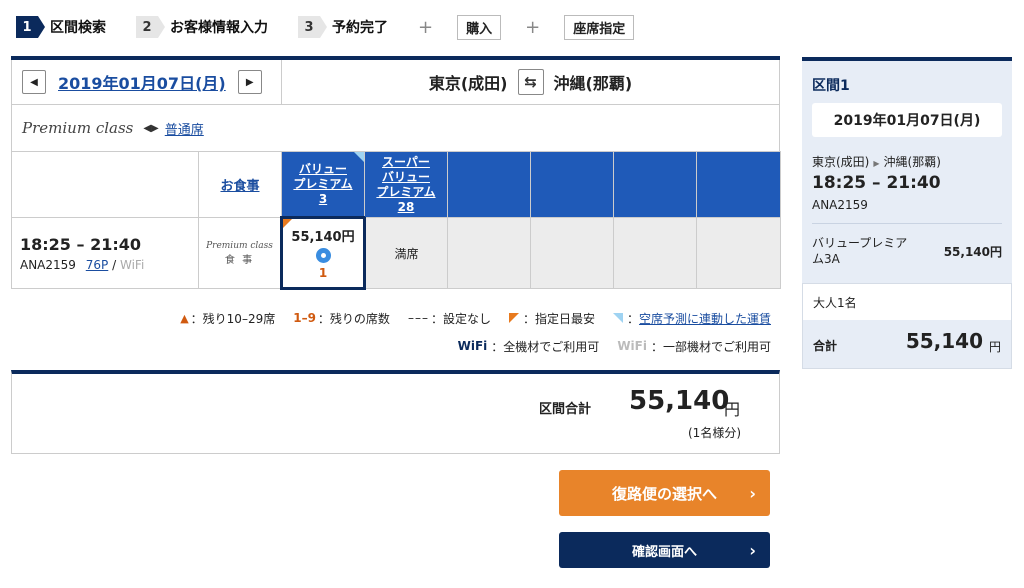 This screenshot has width=1024, height=588. Describe the element at coordinates (323, 237) in the screenshot. I see `fare-price: 55,140円` at that location.